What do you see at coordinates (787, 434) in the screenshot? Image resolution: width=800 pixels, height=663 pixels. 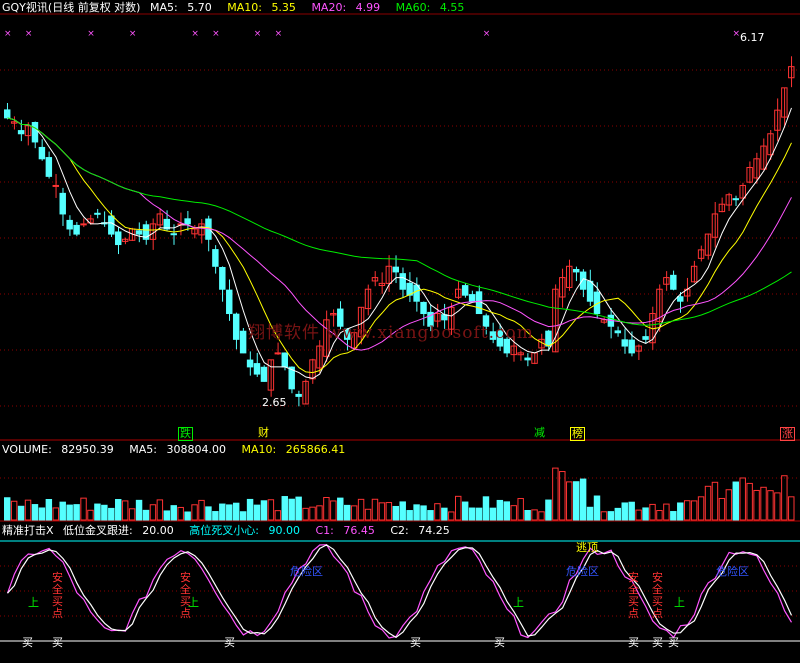 I see `signal-zhang: 涨` at bounding box center [787, 434].